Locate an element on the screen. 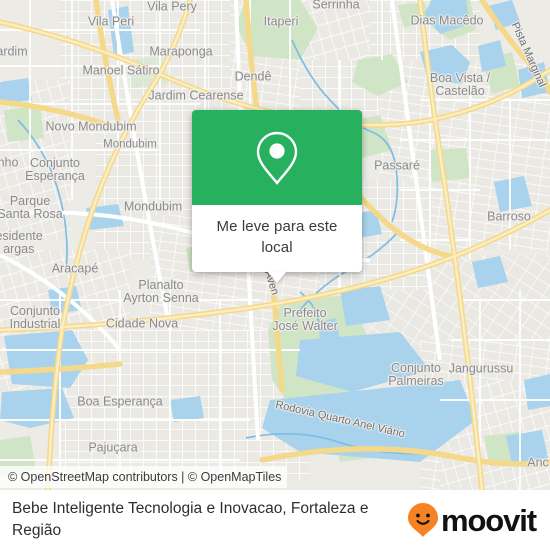  moovit-pin-icon is located at coordinates (422, 520).